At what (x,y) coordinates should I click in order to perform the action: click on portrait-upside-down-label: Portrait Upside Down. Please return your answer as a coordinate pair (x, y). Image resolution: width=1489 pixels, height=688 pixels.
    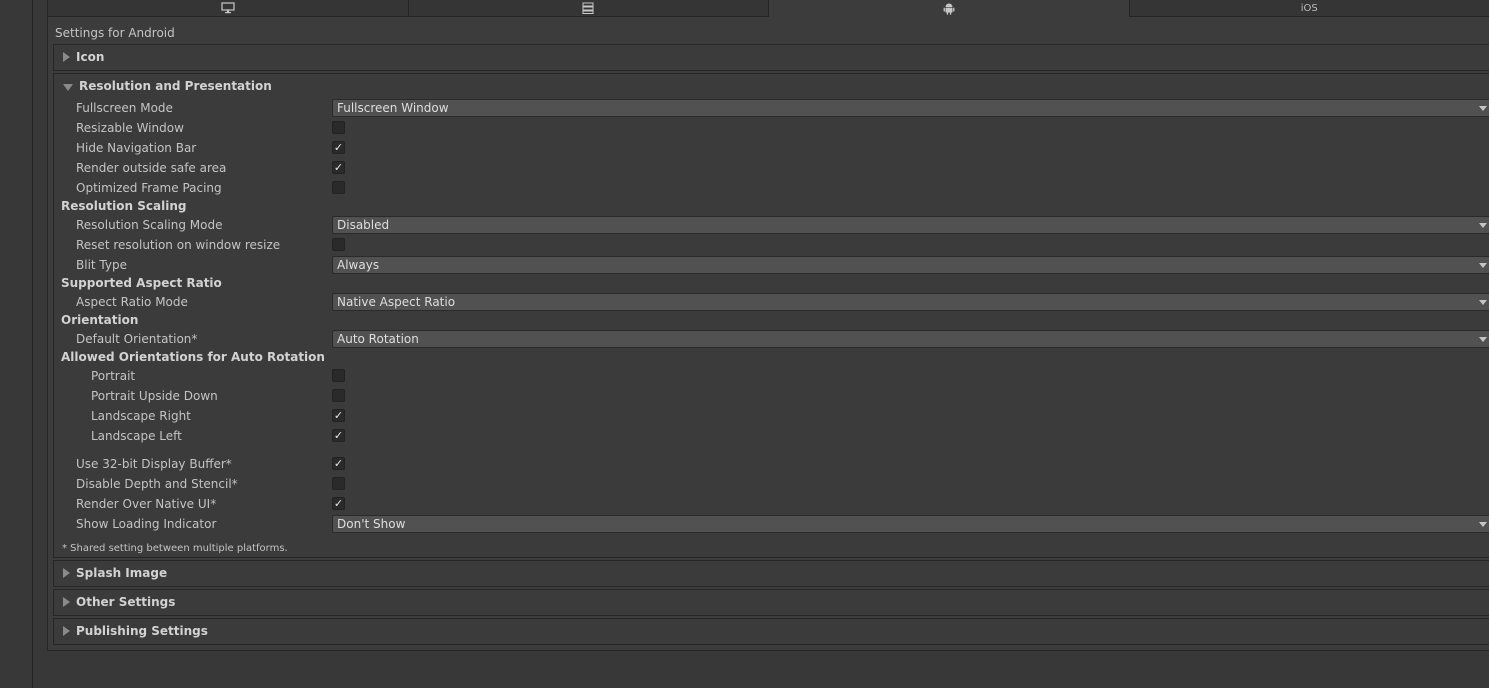
    Looking at the image, I should click on (154, 396).